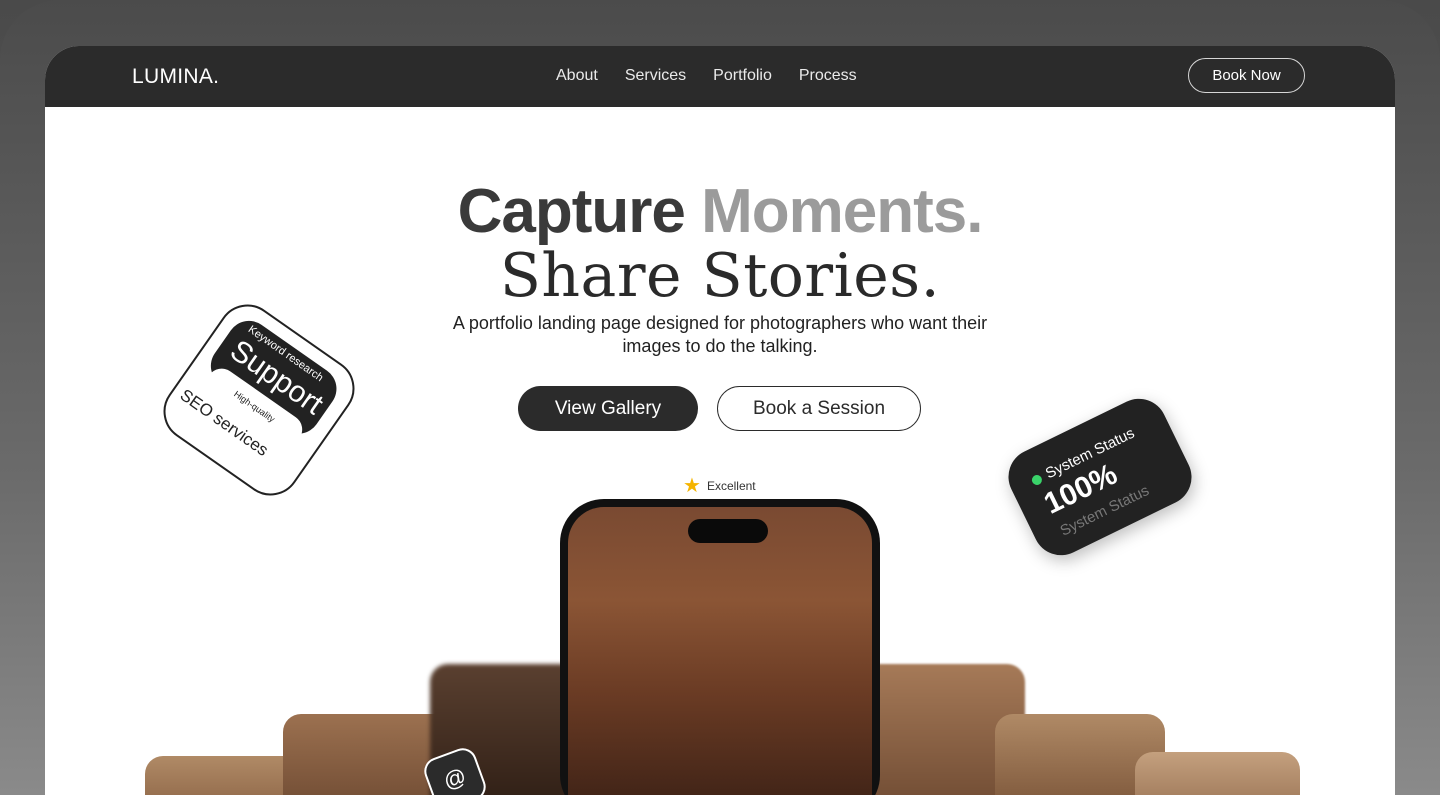 Image resolution: width=1440 pixels, height=795 pixels. Describe the element at coordinates (842, 211) in the screenshot. I see `headline-part2: Moments.` at that location.